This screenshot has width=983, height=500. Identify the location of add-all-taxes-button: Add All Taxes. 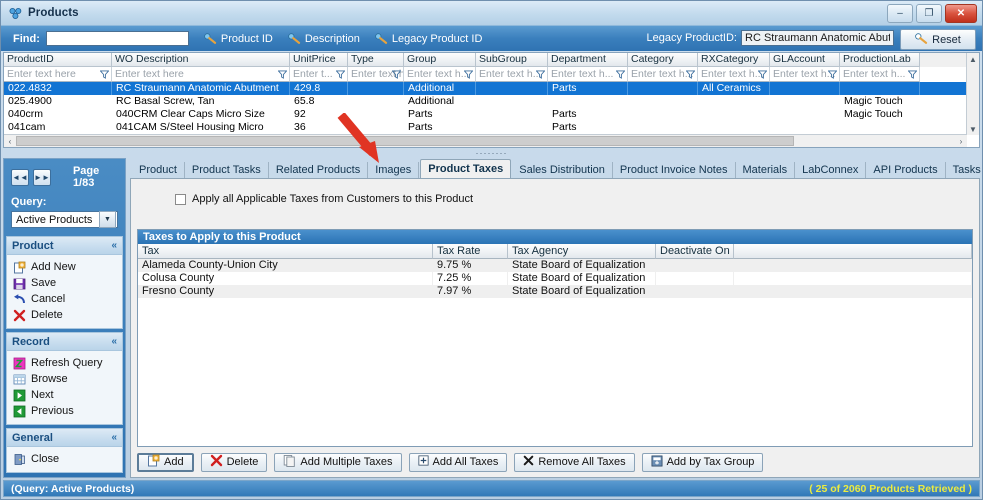
(458, 462).